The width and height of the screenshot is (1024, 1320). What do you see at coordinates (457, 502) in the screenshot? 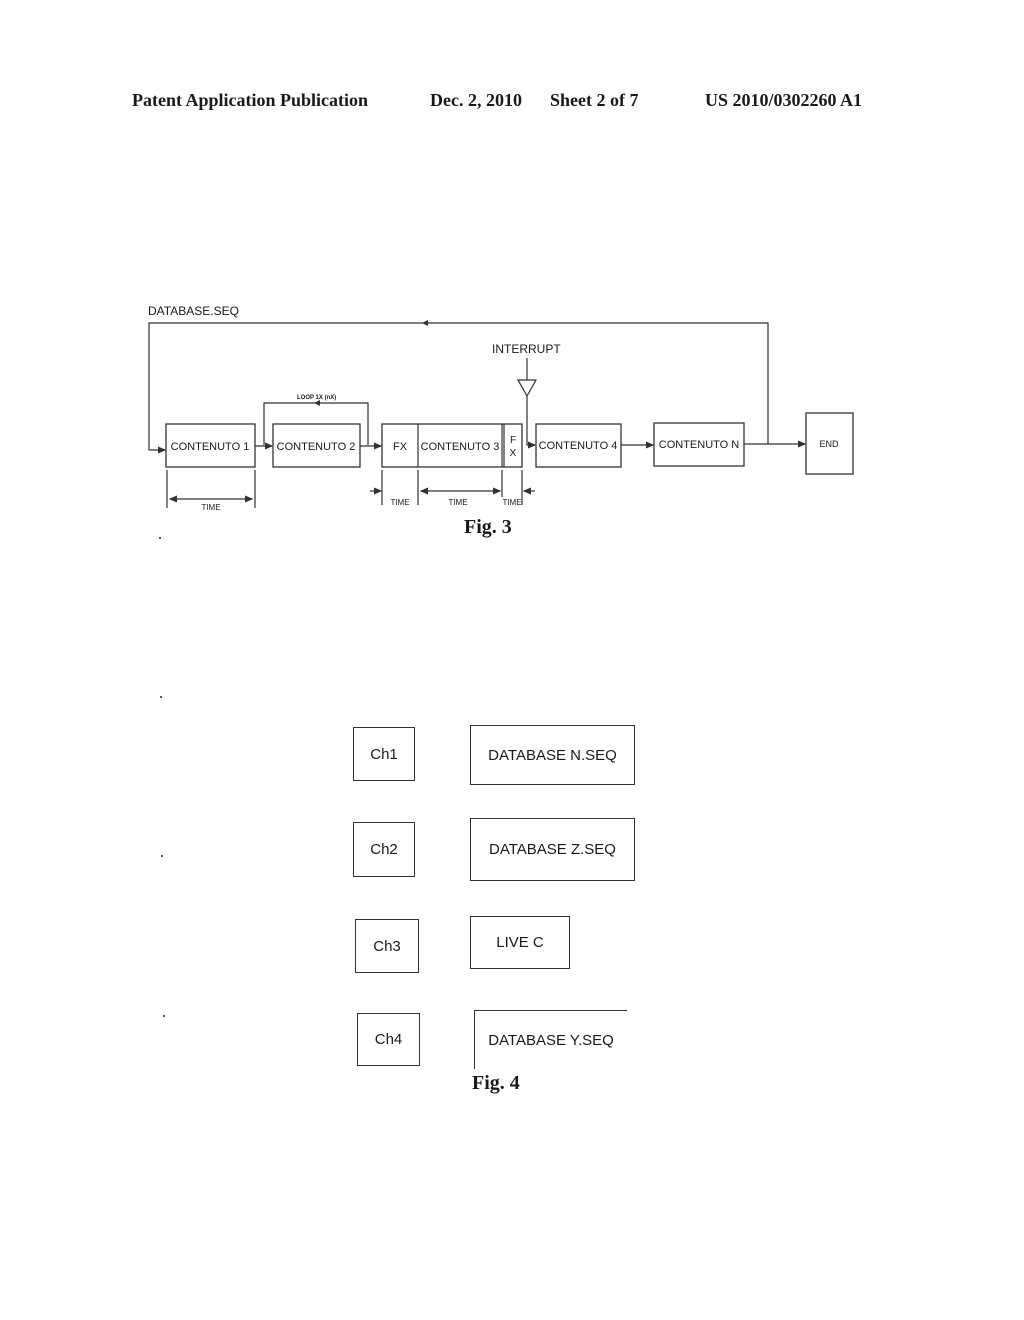
I see `time-label-3: TIME` at bounding box center [457, 502].